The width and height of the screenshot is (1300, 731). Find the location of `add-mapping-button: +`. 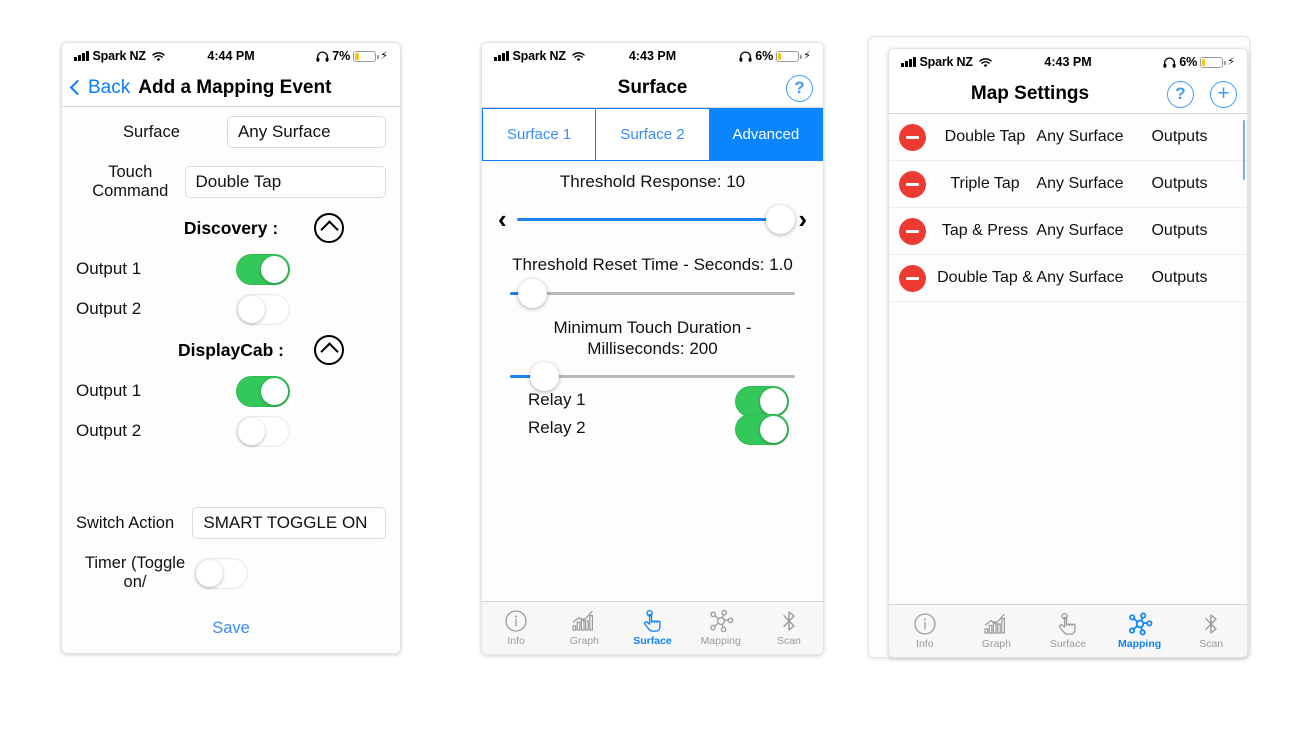

add-mapping-button: + is located at coordinates (1223, 94).